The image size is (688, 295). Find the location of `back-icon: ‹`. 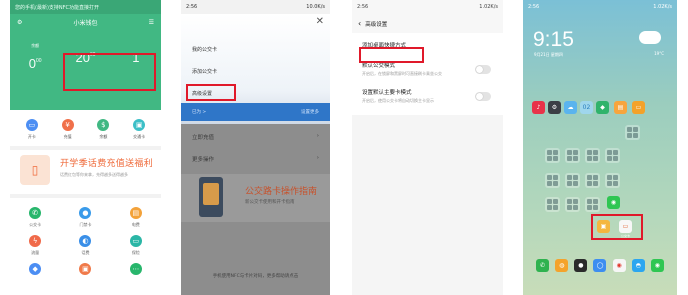

back-icon: ‹ is located at coordinates (359, 23).